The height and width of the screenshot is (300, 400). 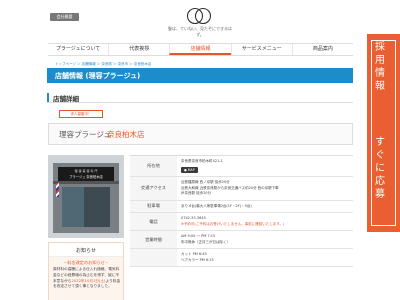 What do you see at coordinates (86, 177) in the screenshot?
I see `store-sign-text: プラージュ 奈良柏木店` at bounding box center [86, 177].